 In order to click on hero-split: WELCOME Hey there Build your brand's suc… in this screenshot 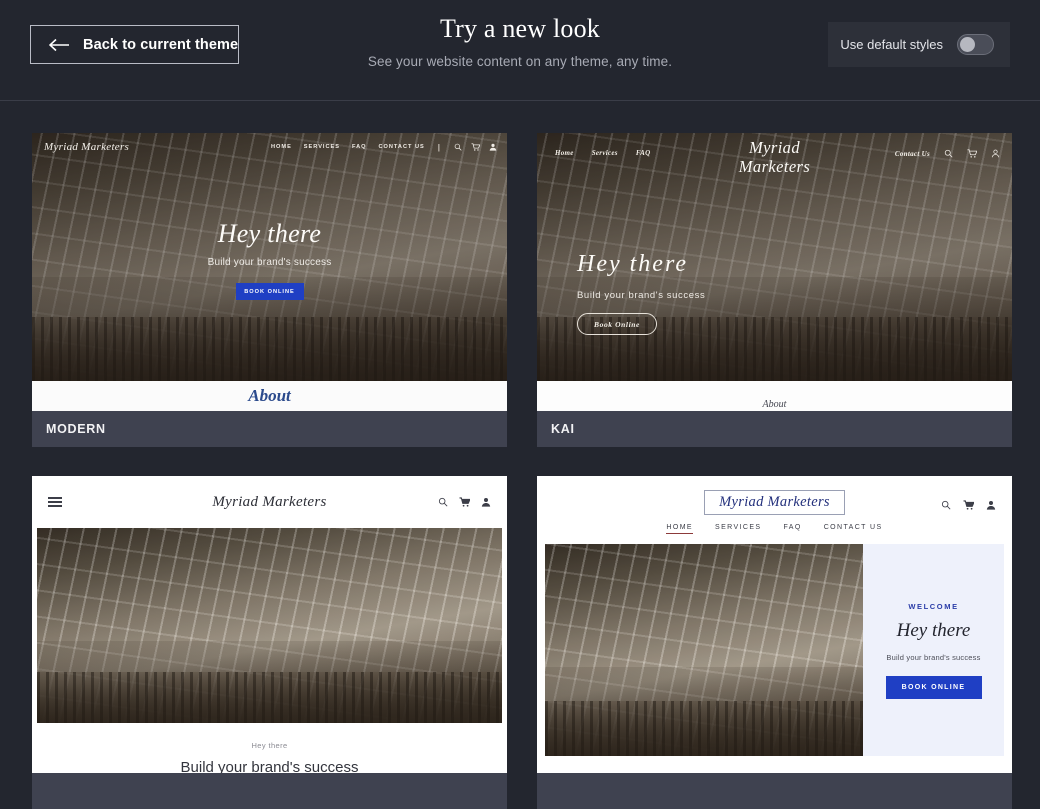, I will do `click(774, 650)`.